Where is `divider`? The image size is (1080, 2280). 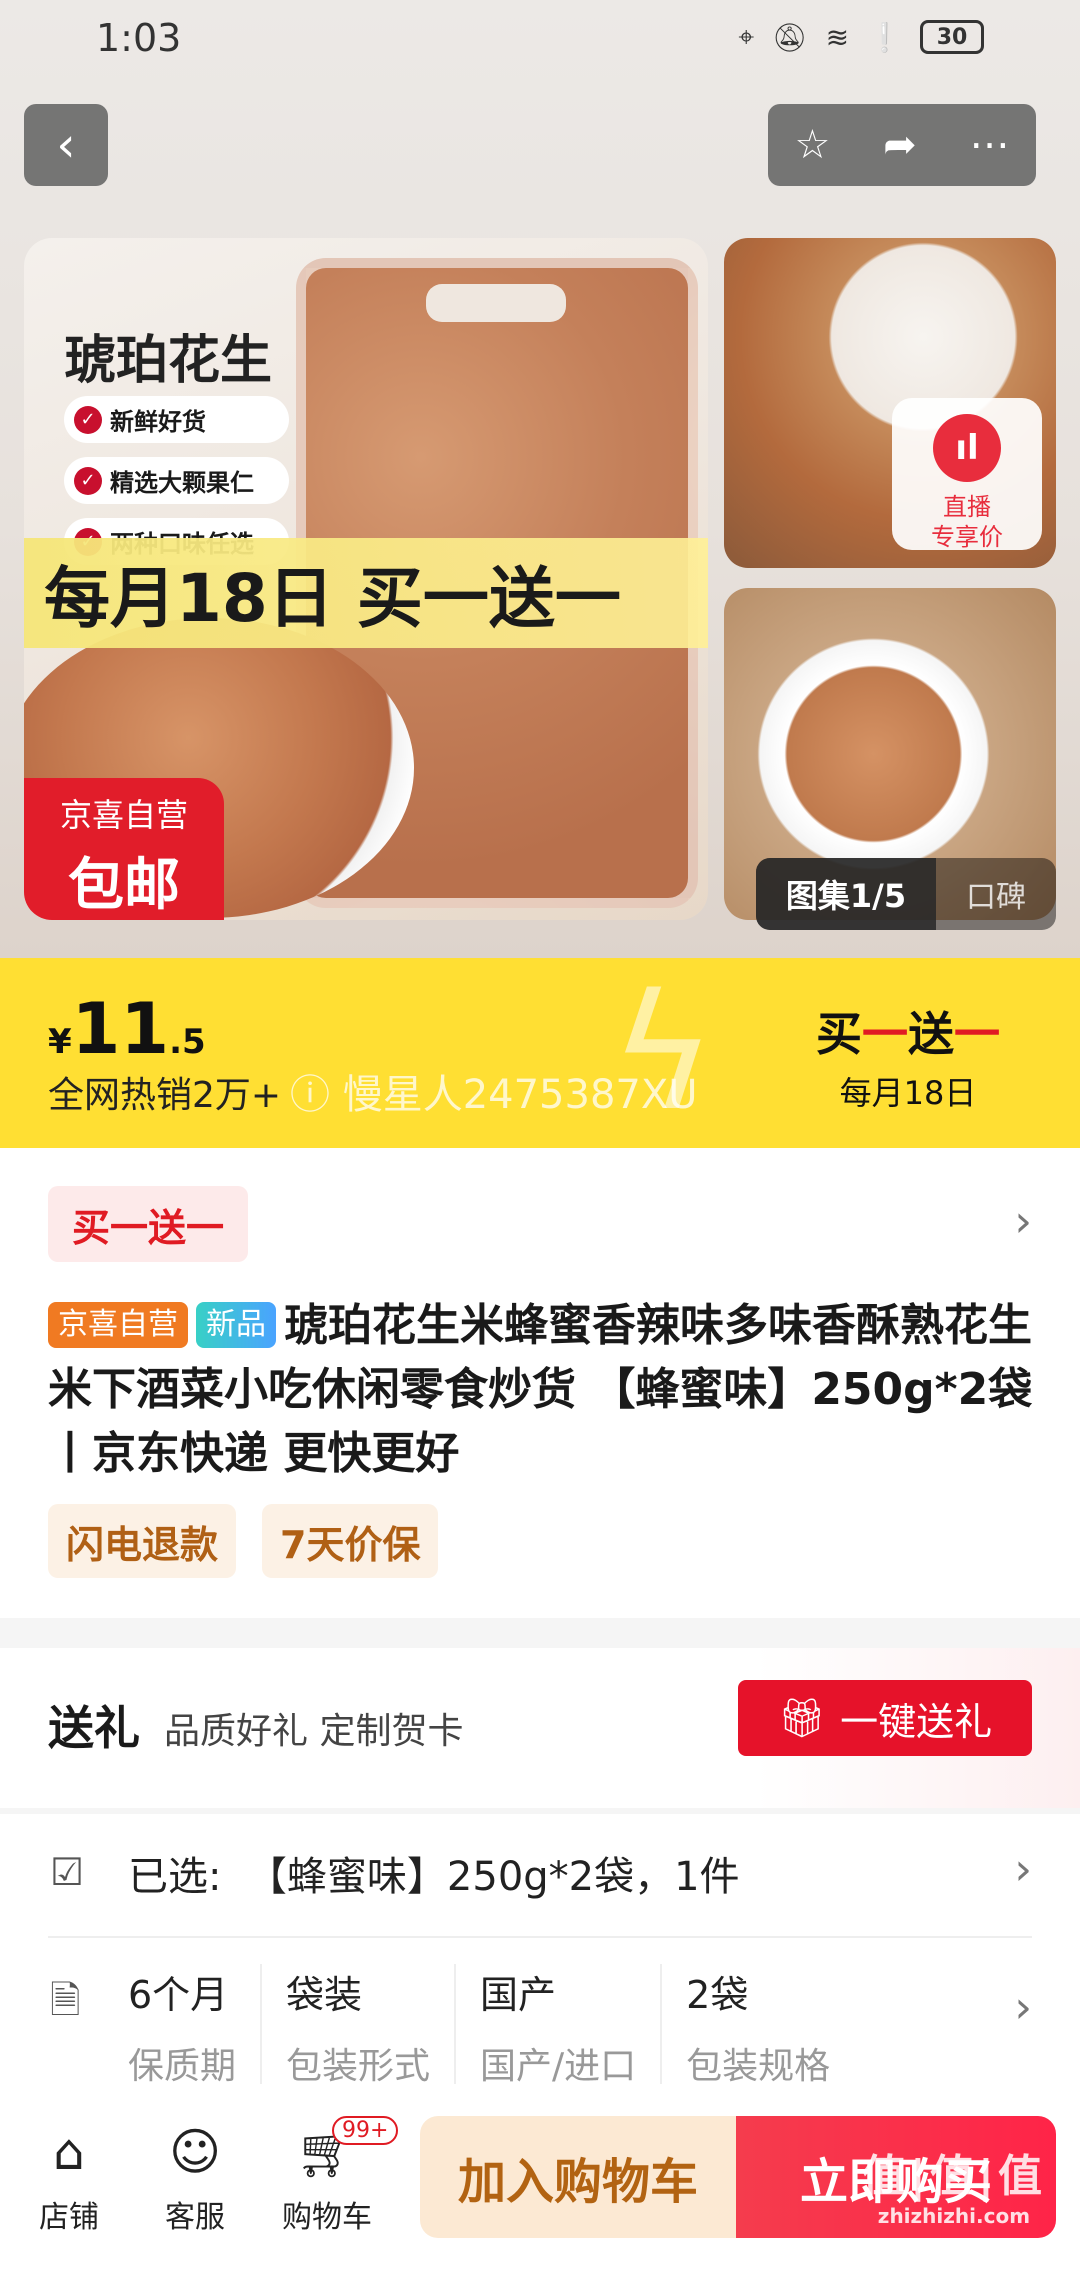 divider is located at coordinates (540, 1937).